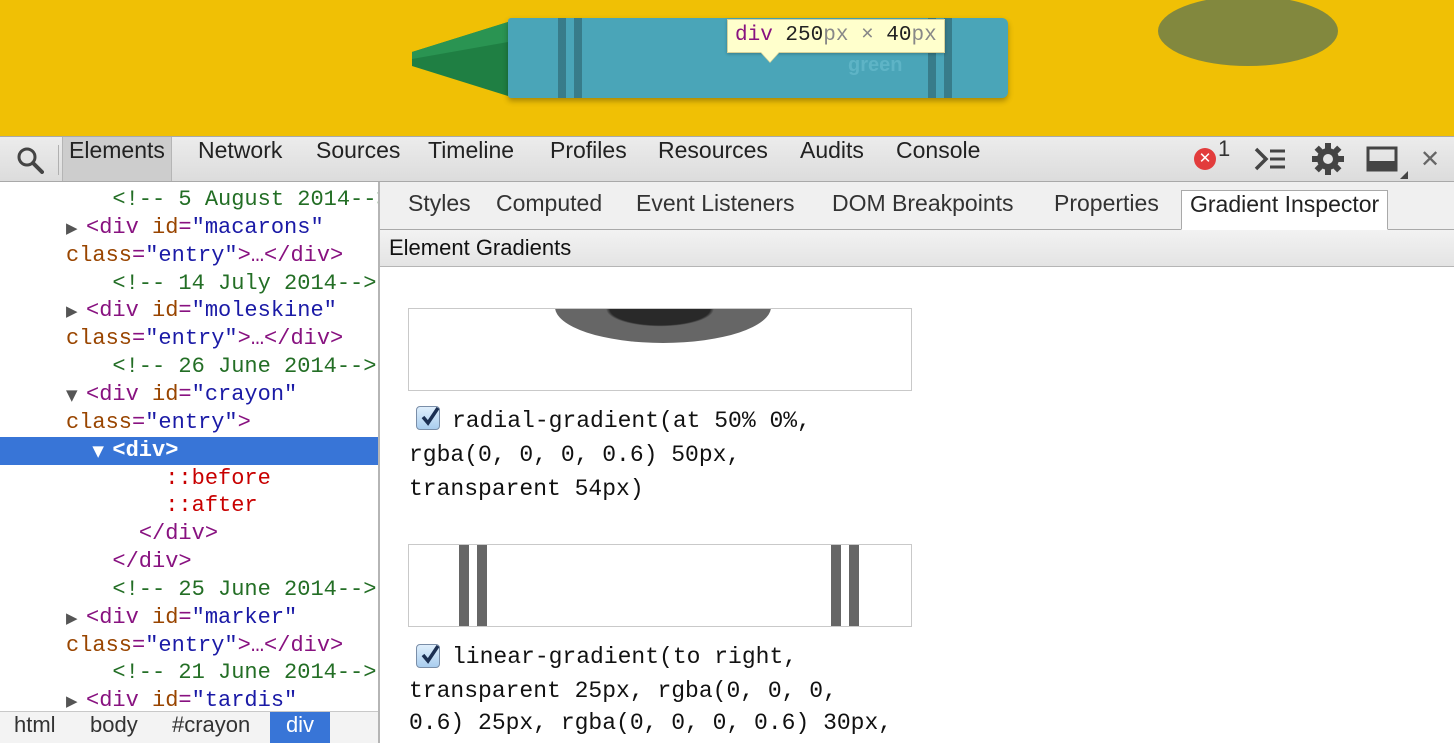 The height and width of the screenshot is (743, 1454). What do you see at coordinates (1106, 210) in the screenshot?
I see `tab-properties: Properties` at bounding box center [1106, 210].